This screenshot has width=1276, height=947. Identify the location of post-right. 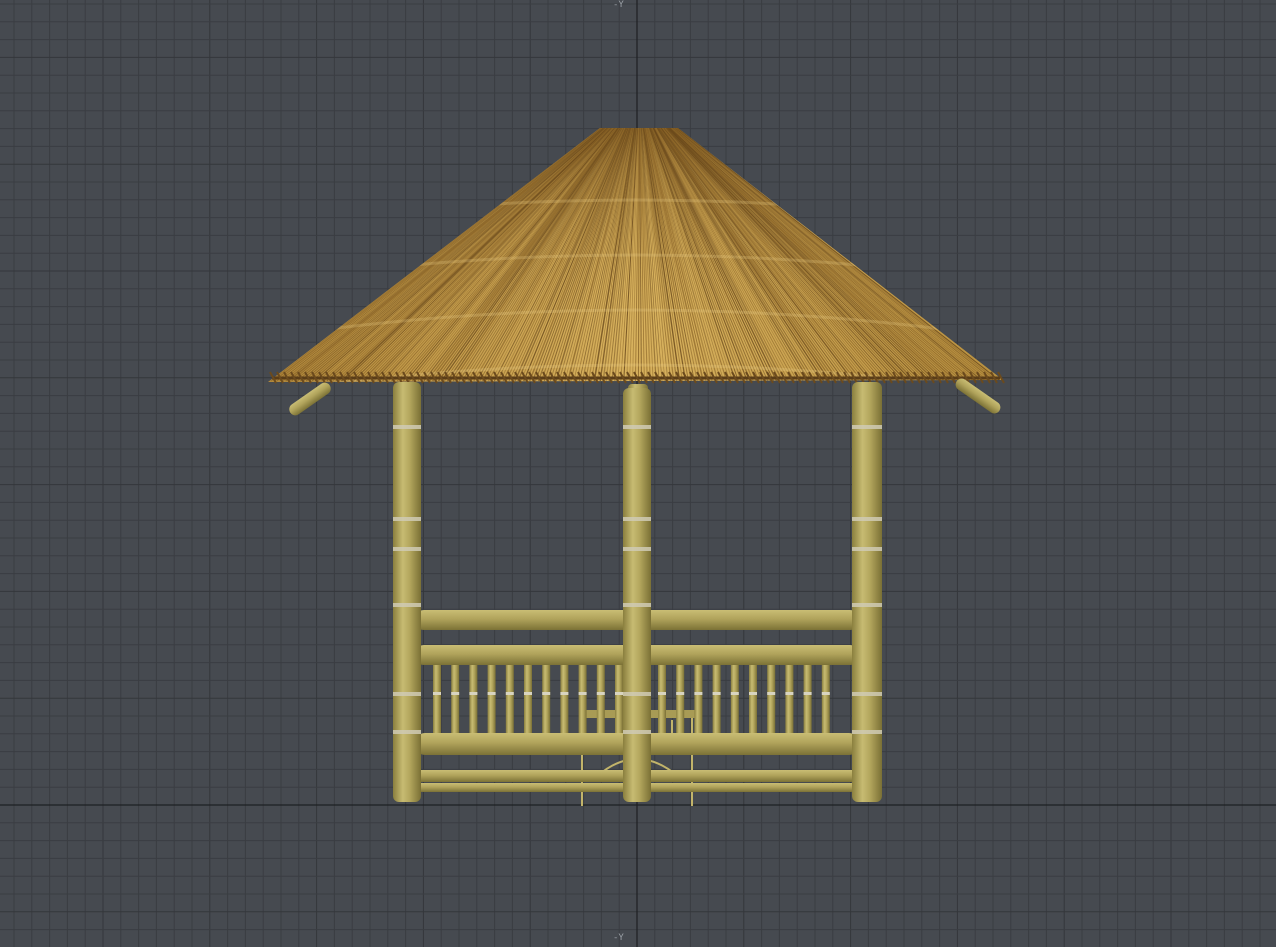
(867, 592).